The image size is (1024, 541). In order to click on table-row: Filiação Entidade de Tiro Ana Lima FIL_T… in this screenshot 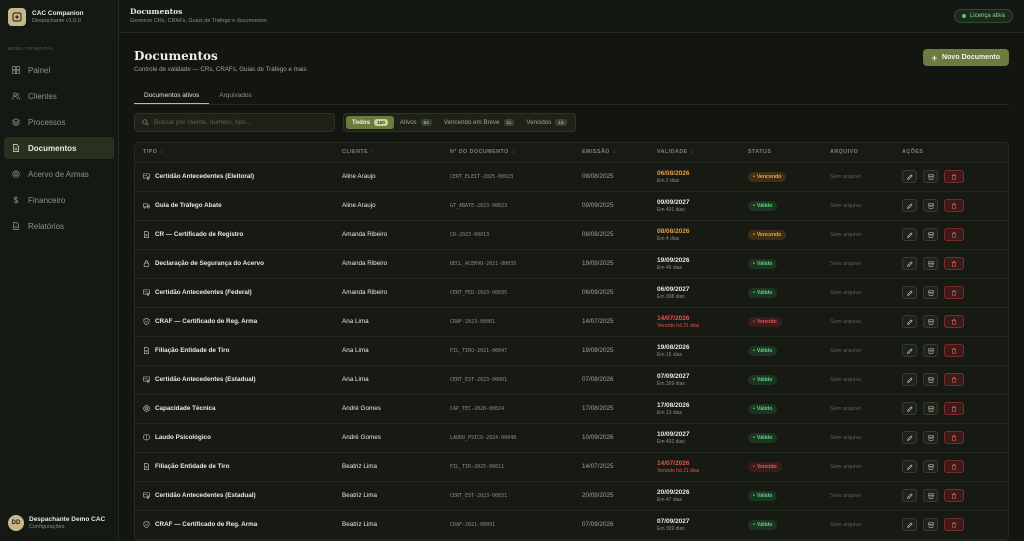, I will do `click(571, 351)`.